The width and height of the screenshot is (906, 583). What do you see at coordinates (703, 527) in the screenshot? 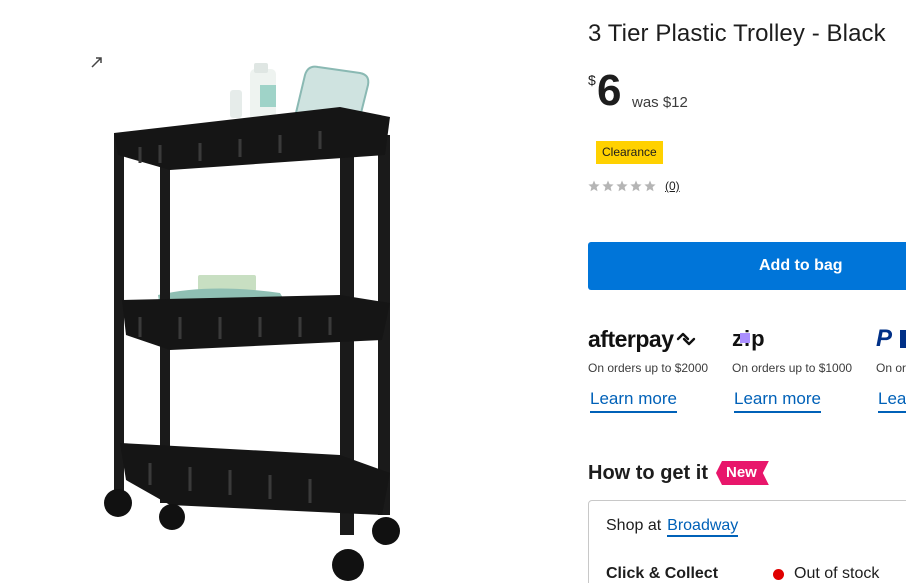
I see `store-link: Broadway` at bounding box center [703, 527].